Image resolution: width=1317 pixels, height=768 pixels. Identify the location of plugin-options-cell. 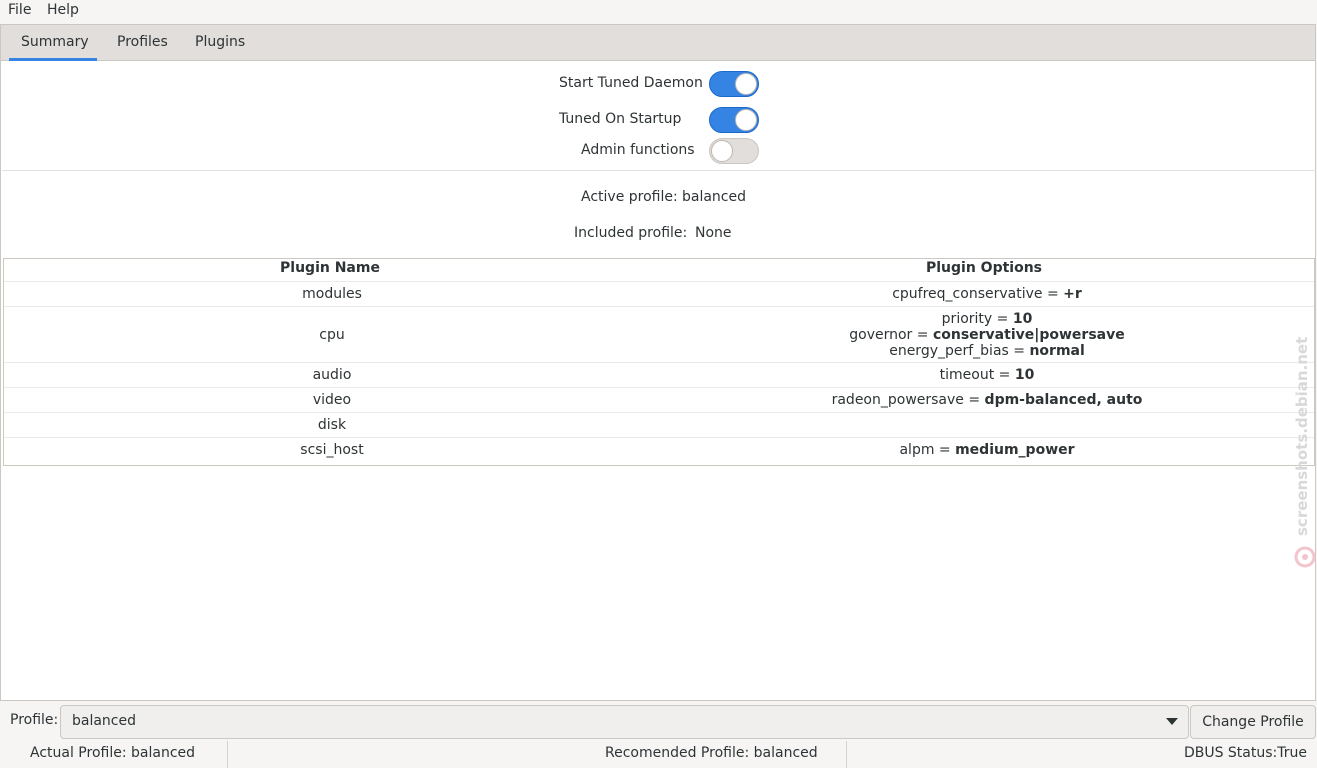
(987, 425).